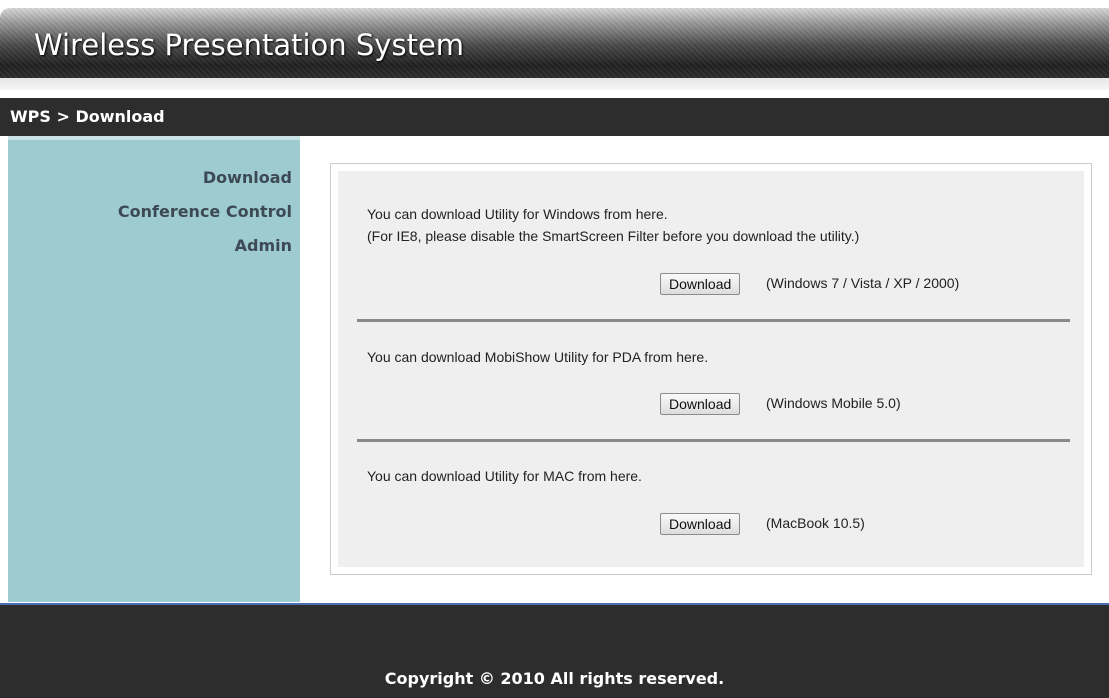 The image size is (1109, 698). What do you see at coordinates (554, 651) in the screenshot?
I see `footer: Copyright © 2010 All rights reserved.` at bounding box center [554, 651].